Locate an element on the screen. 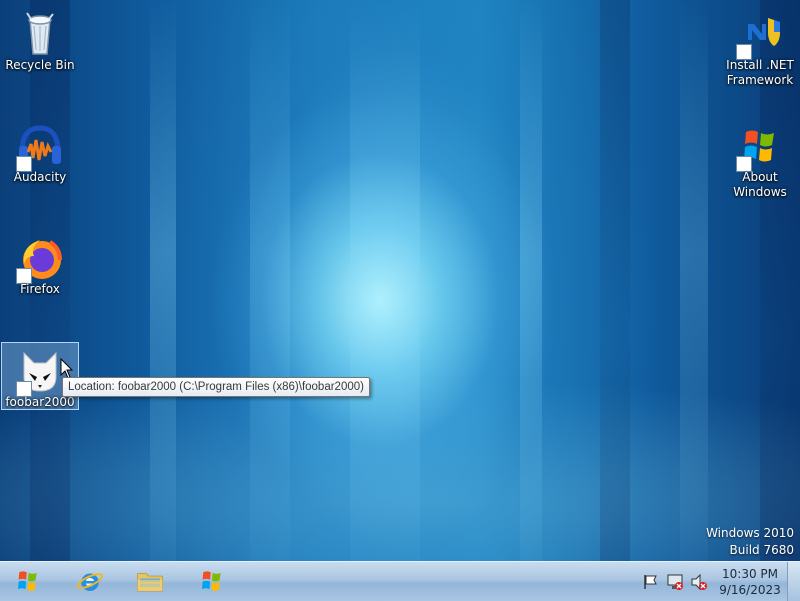  taskbar-windows-button is located at coordinates (212, 581).